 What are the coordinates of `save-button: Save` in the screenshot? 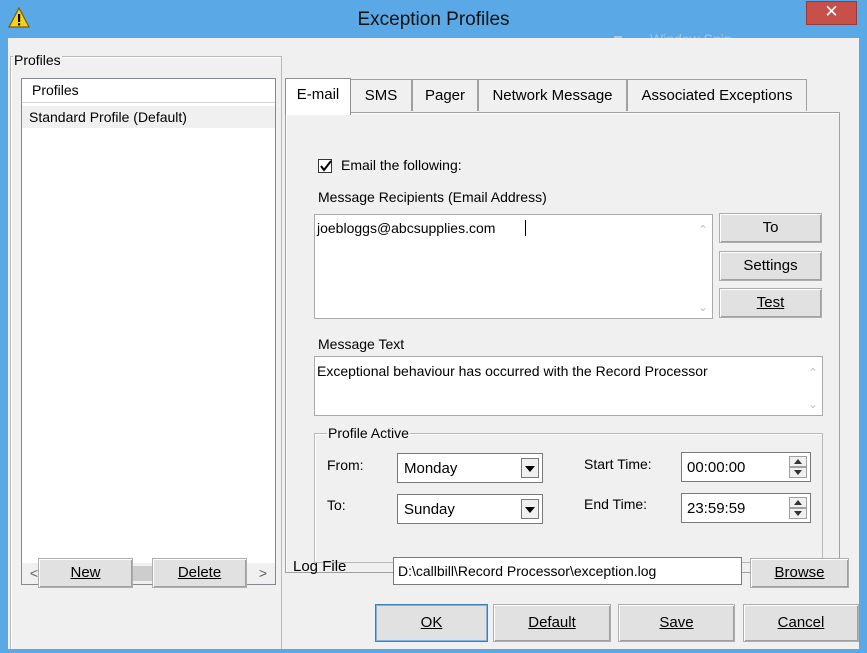 It's located at (676, 623).